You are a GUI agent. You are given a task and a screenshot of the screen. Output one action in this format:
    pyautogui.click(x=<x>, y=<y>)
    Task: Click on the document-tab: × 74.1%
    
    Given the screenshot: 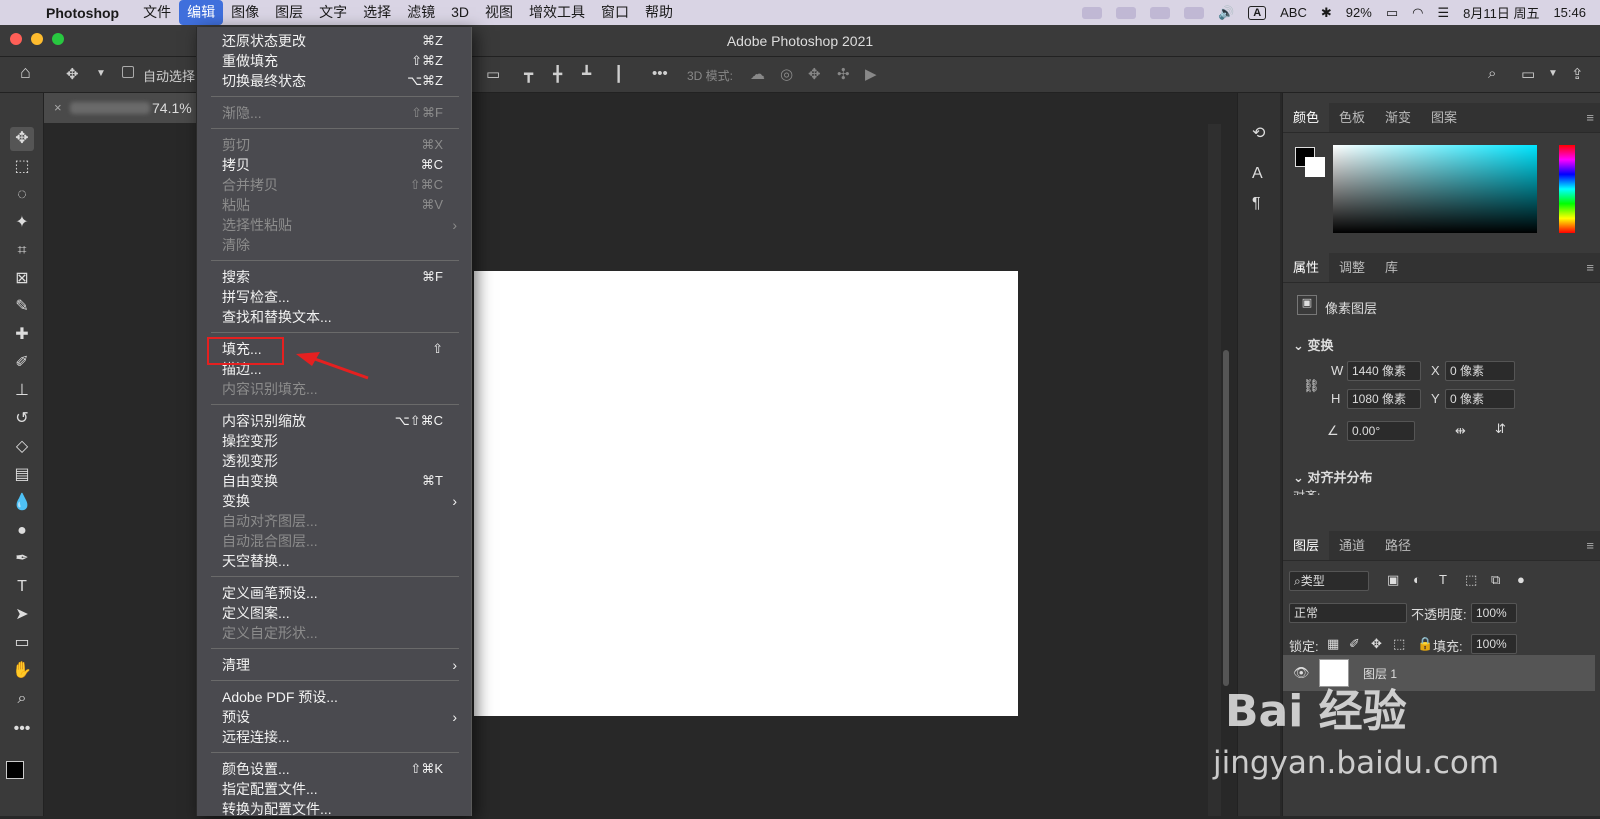 What is the action you would take?
    pyautogui.click(x=121, y=108)
    